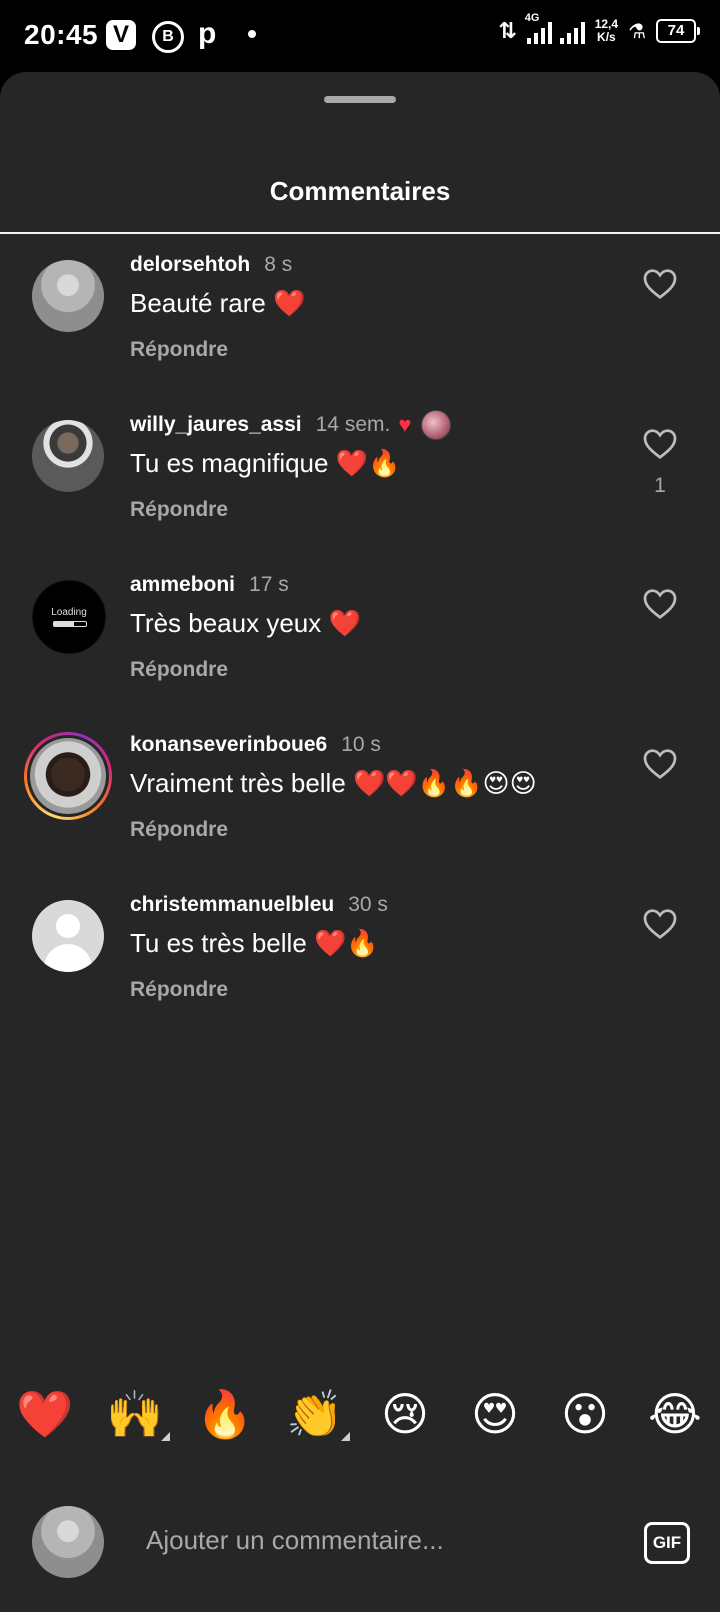  I want to click on current-user-avatar, so click(68, 1542).